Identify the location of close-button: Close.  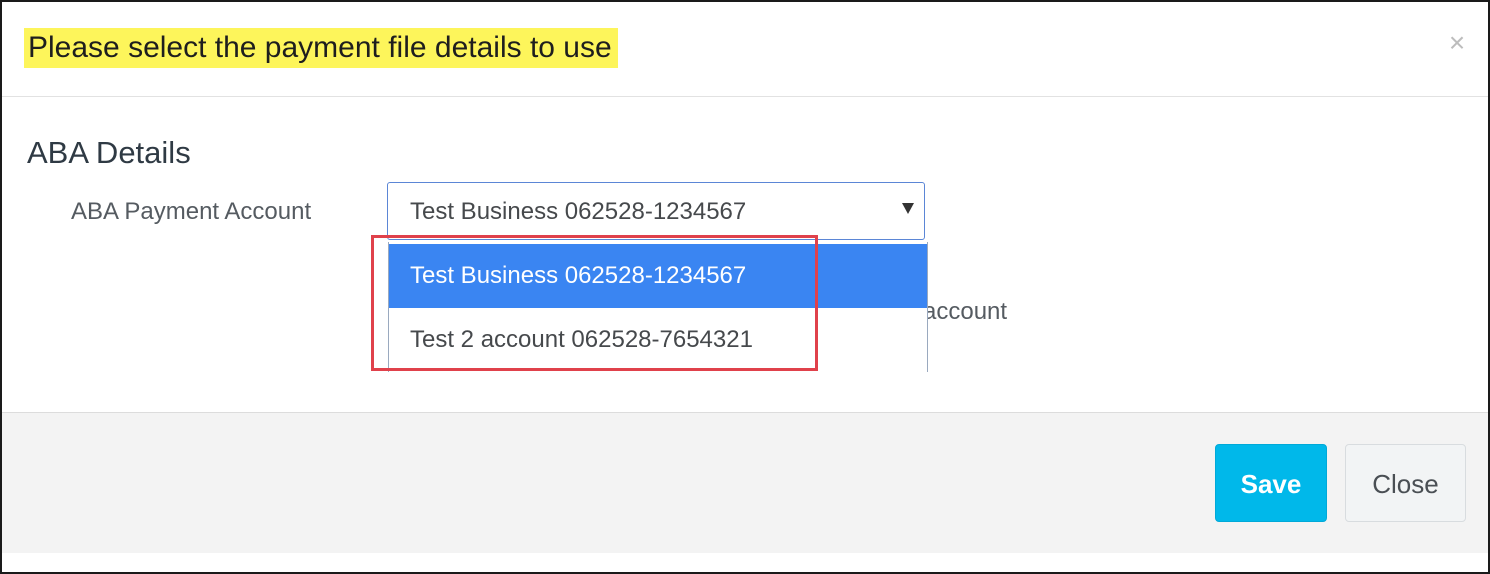
(1405, 483).